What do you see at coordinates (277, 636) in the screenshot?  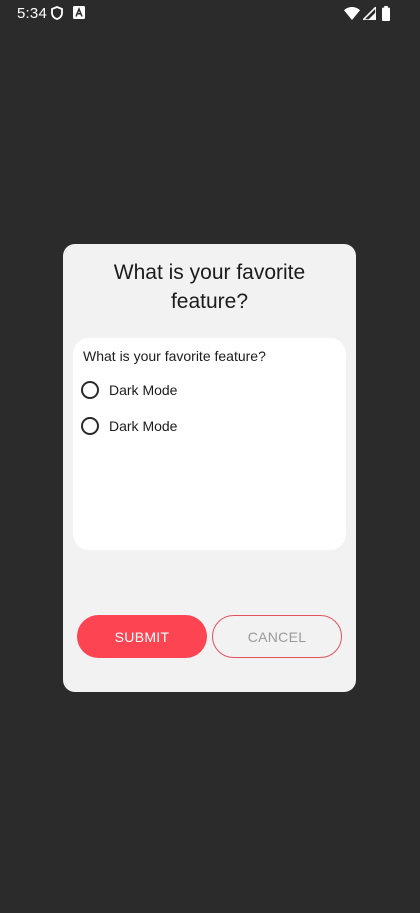 I see `cancel-button: CANCEL` at bounding box center [277, 636].